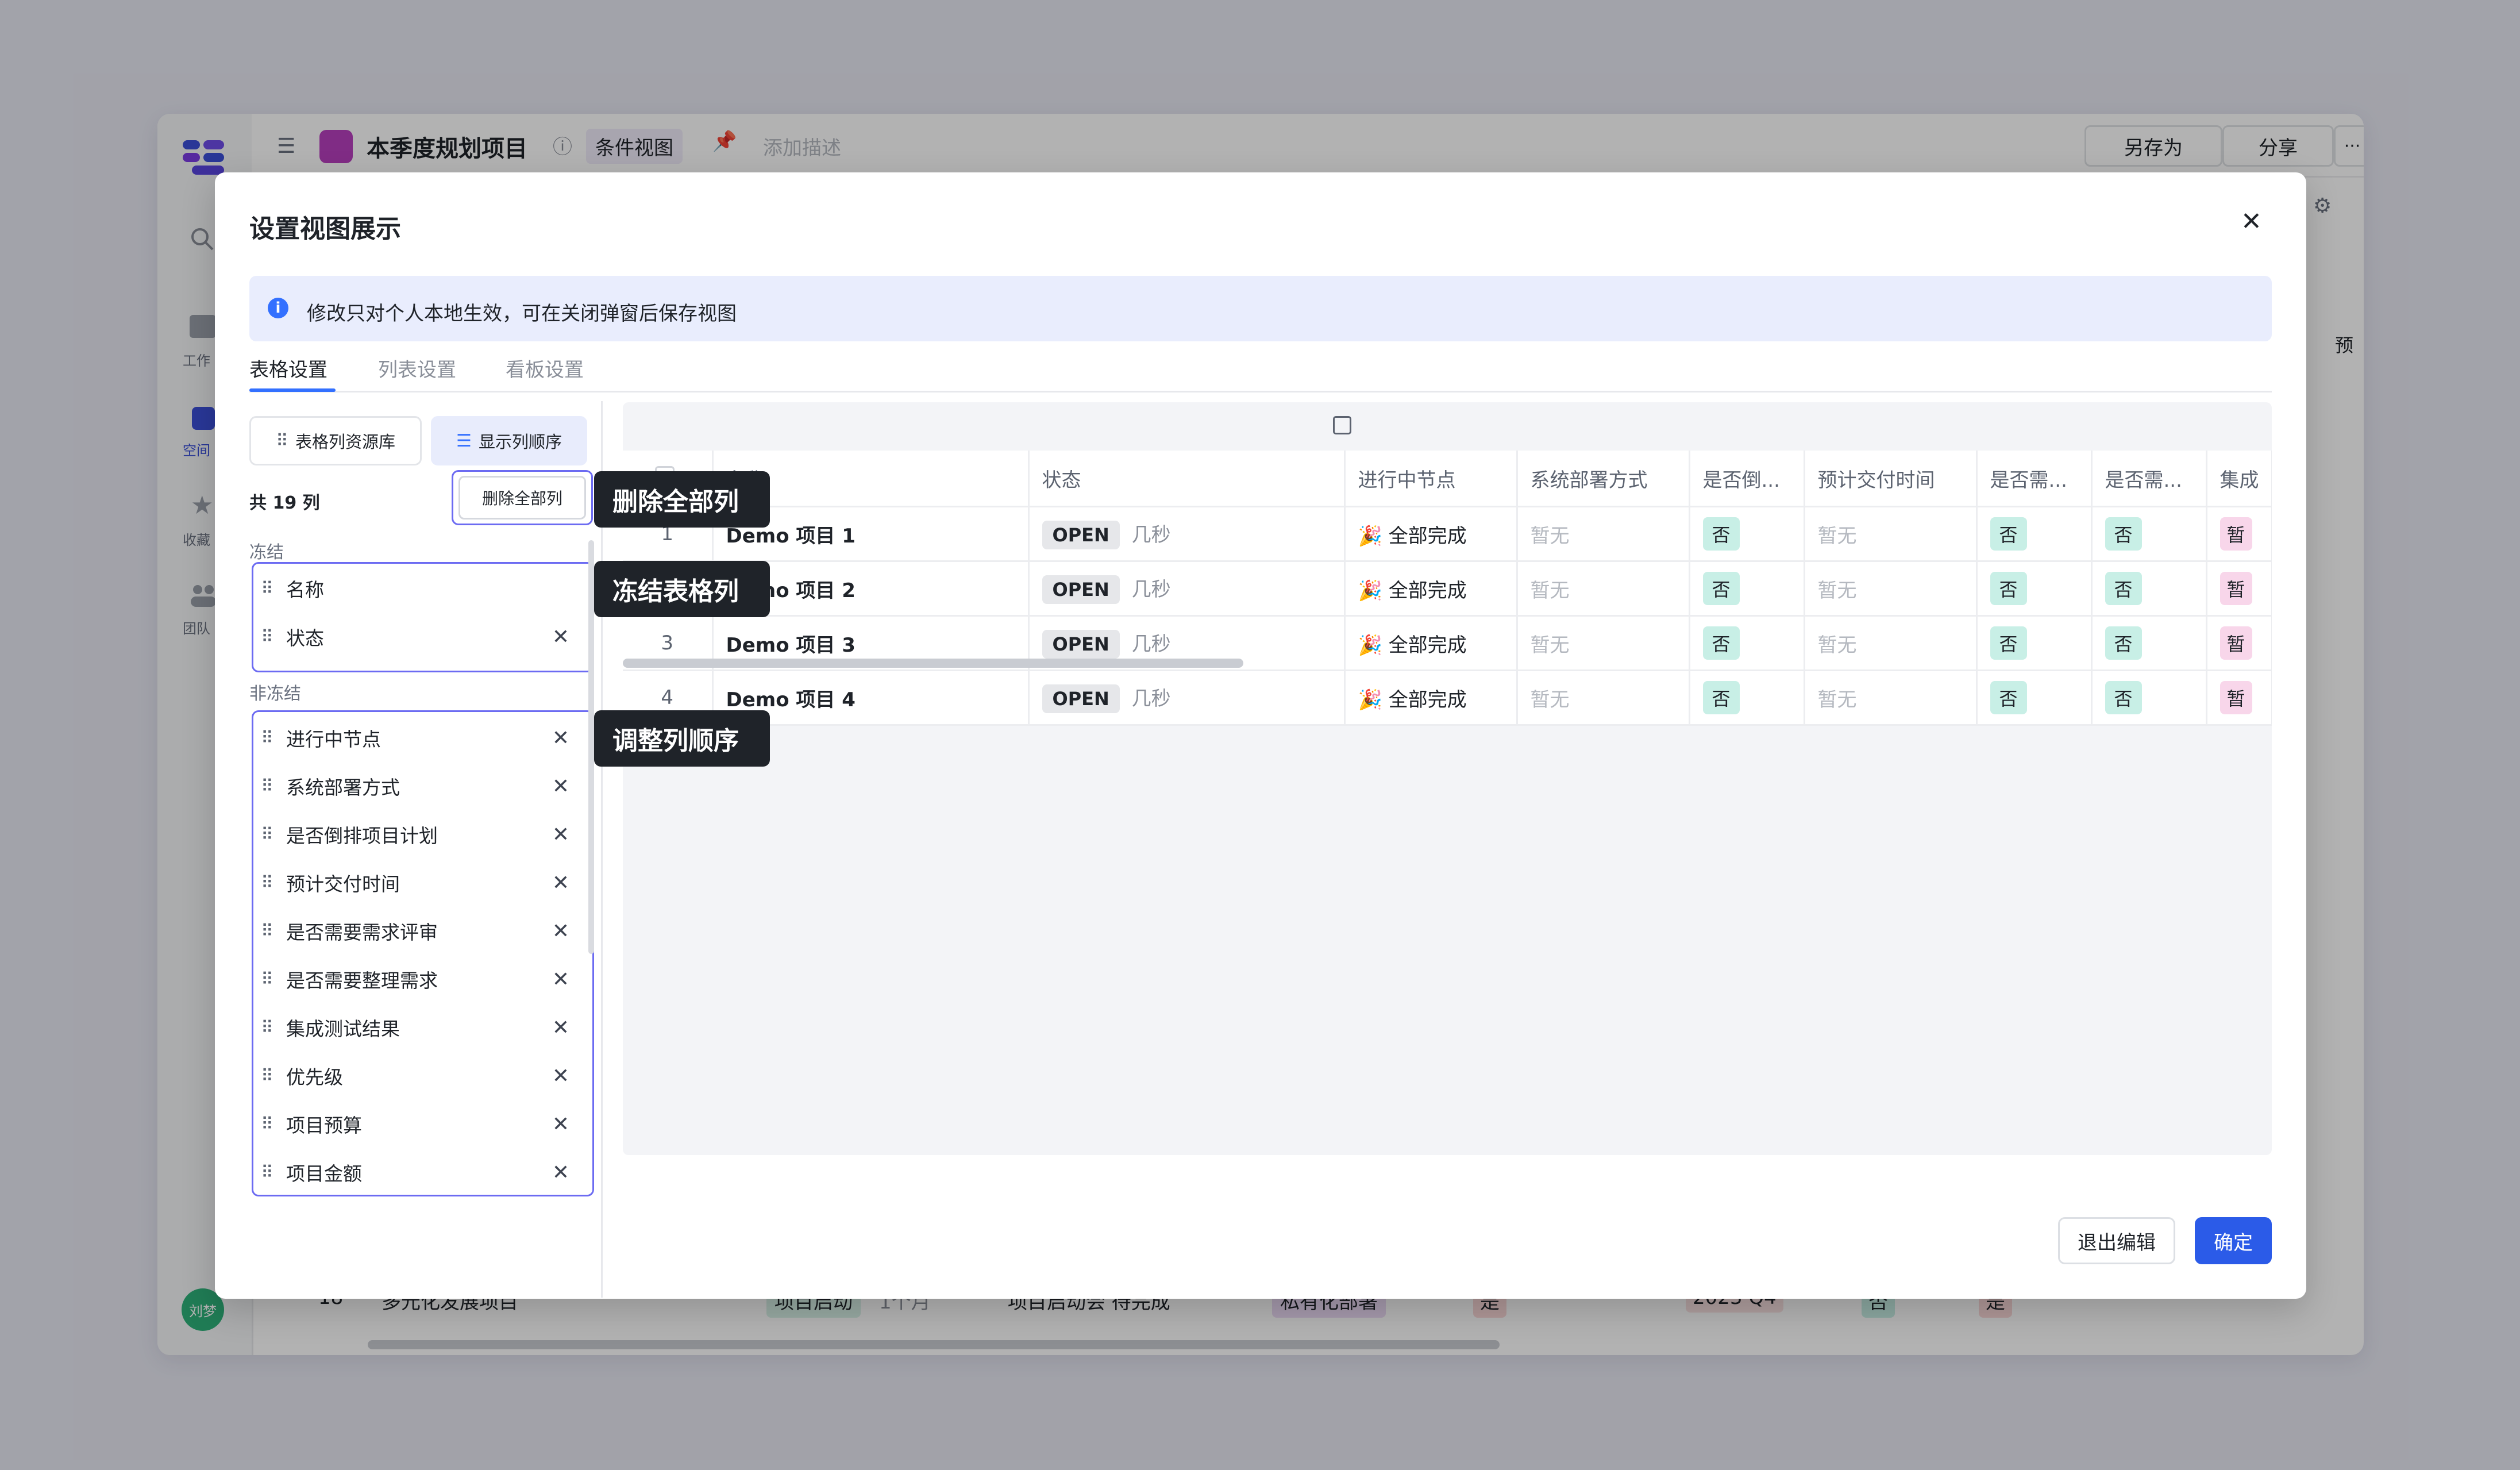  Describe the element at coordinates (1081, 589) in the screenshot. I see `status-badge: OPEN` at that location.